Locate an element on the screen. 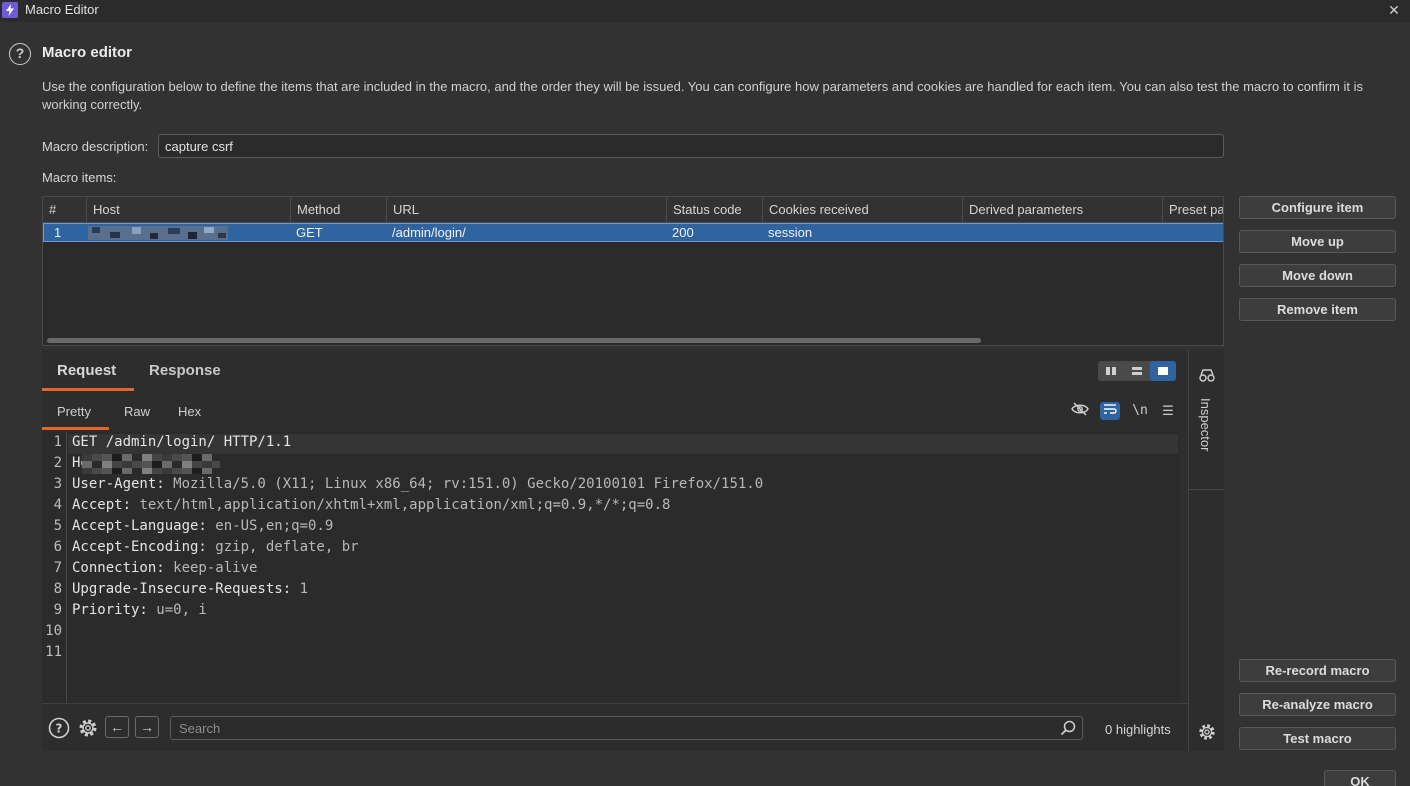 The image size is (1410, 786). active-tab-indicator is located at coordinates (88, 389).